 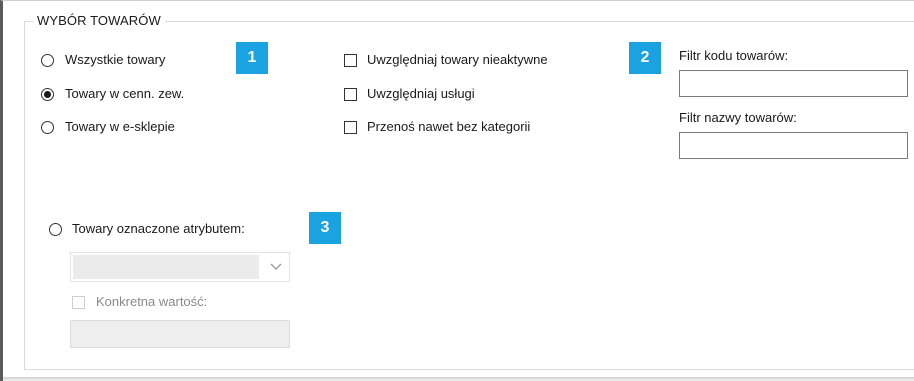 I want to click on checkbox-include-inactive, so click(x=350, y=60).